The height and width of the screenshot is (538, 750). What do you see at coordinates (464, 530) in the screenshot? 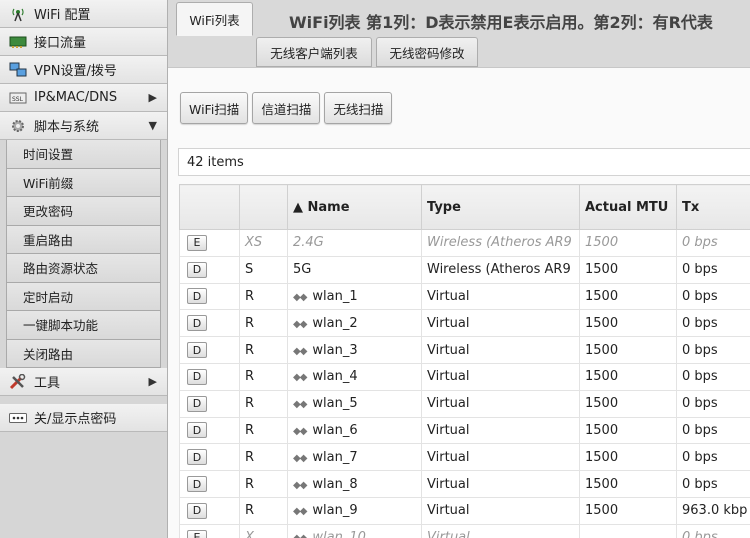
I see `table-row: E X ◆◆ wlan_10 Virtual 0 bps` at bounding box center [464, 530].